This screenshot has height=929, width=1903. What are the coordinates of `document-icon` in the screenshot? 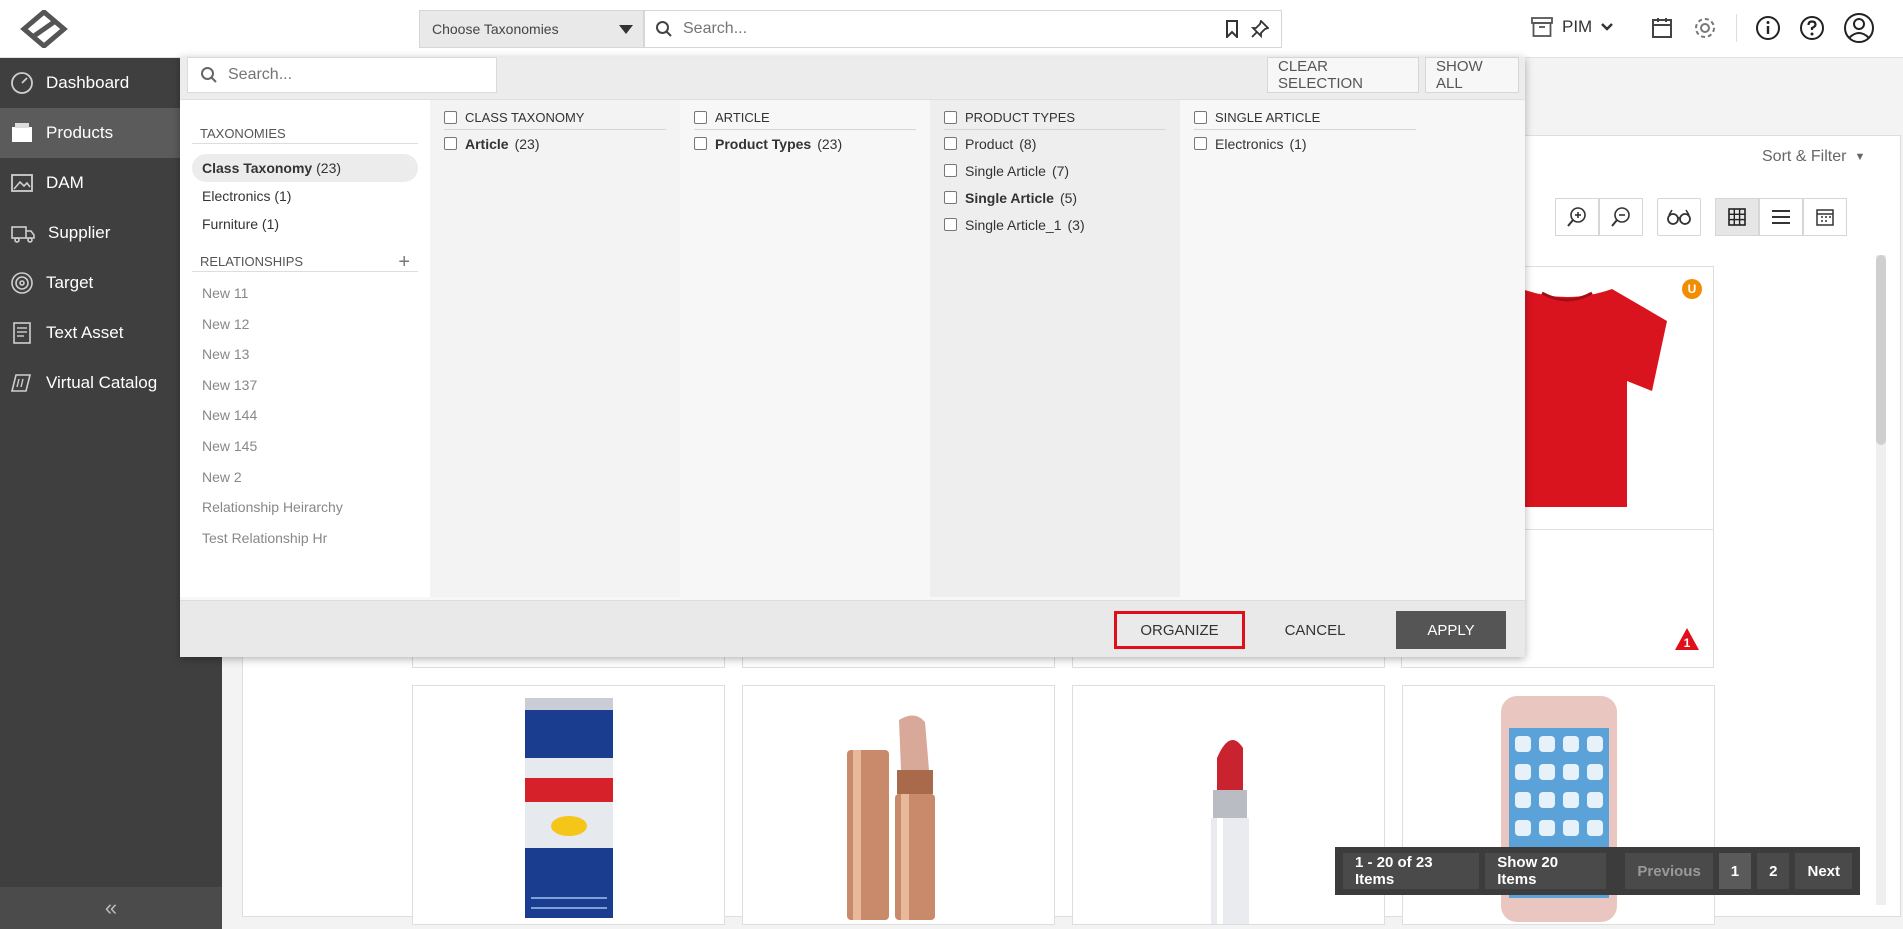 It's located at (22, 333).